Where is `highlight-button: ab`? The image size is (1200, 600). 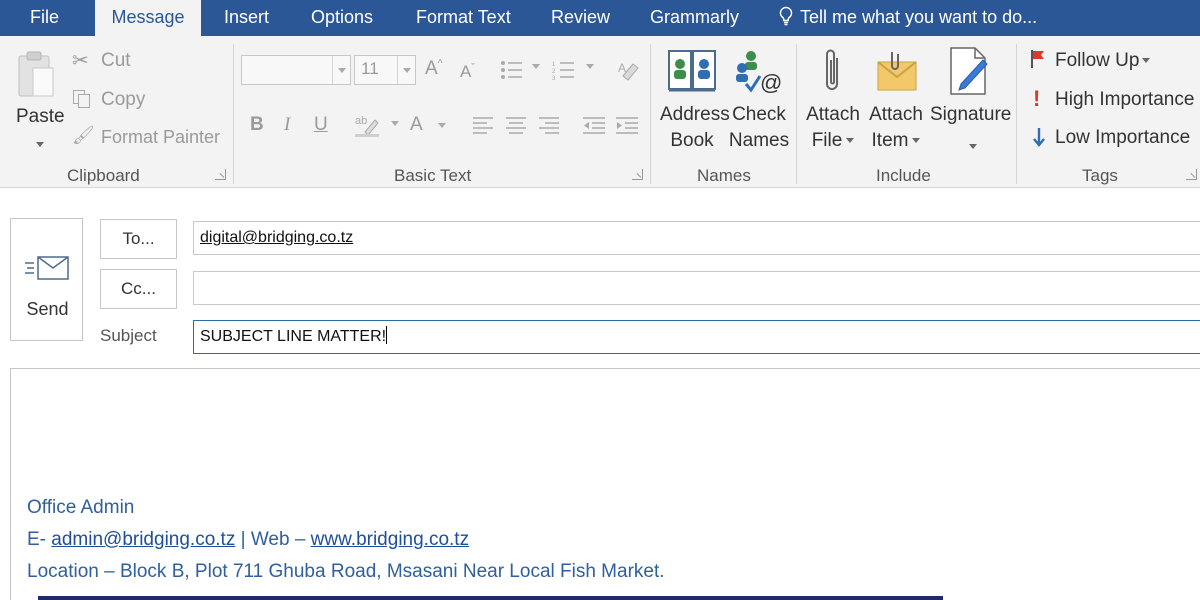 highlight-button: ab is located at coordinates (377, 126).